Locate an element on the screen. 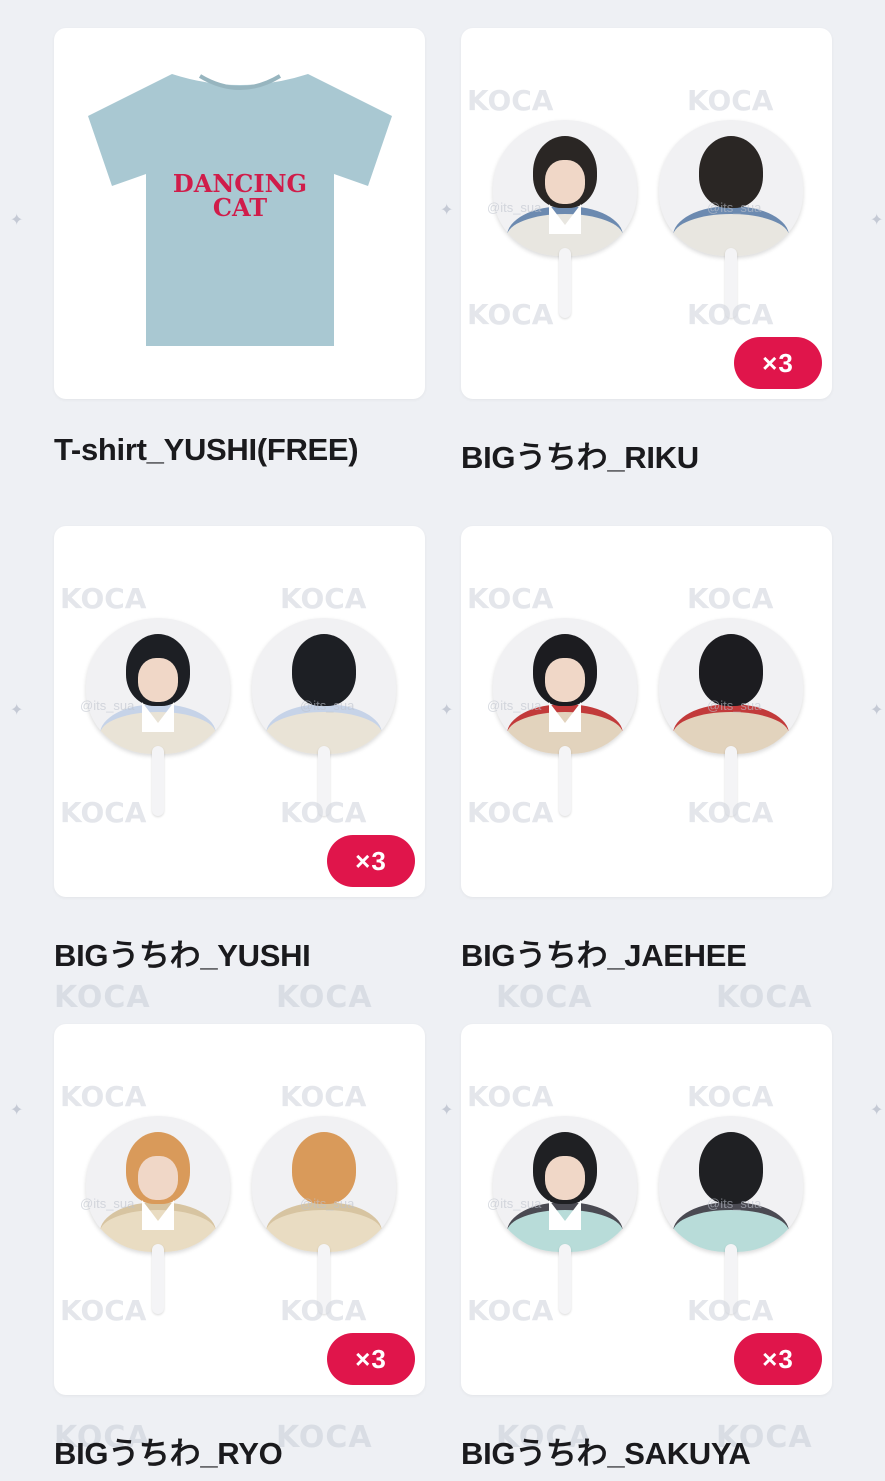 Image resolution: width=885 pixels, height=1481 pixels. product-card: DANCING CAT T-shirt_YUSHI(FREE) is located at coordinates (239, 277).